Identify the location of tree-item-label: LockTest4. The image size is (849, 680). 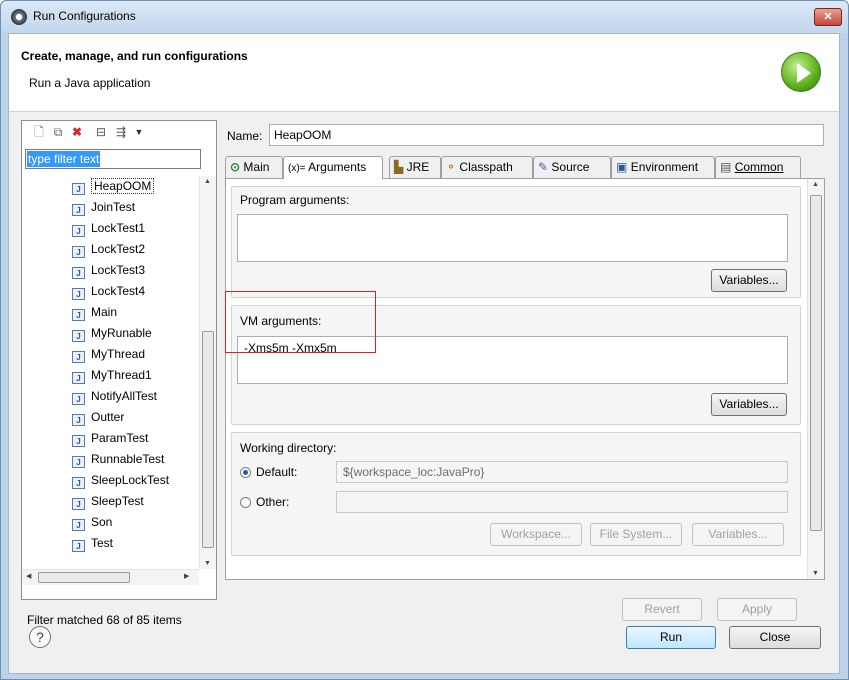
(118, 291).